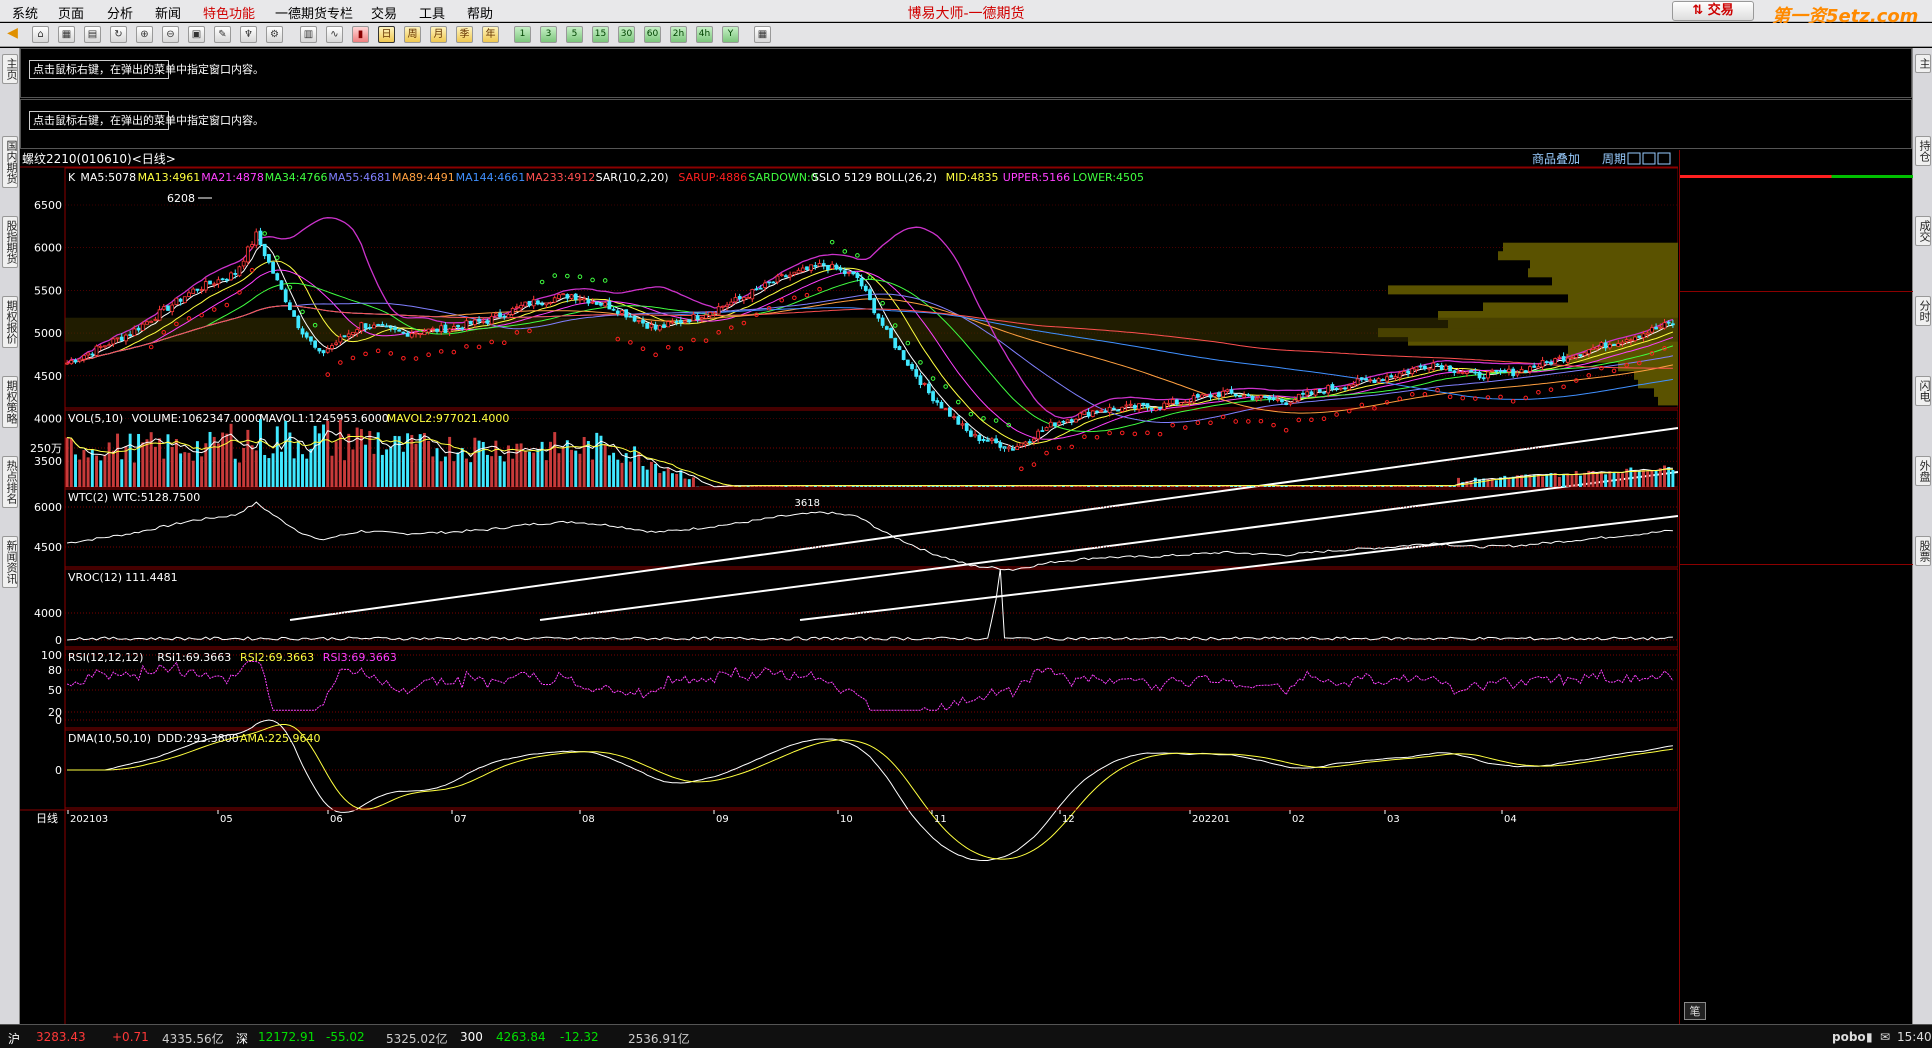  I want to click on toolbar-3min: 3, so click(548, 34).